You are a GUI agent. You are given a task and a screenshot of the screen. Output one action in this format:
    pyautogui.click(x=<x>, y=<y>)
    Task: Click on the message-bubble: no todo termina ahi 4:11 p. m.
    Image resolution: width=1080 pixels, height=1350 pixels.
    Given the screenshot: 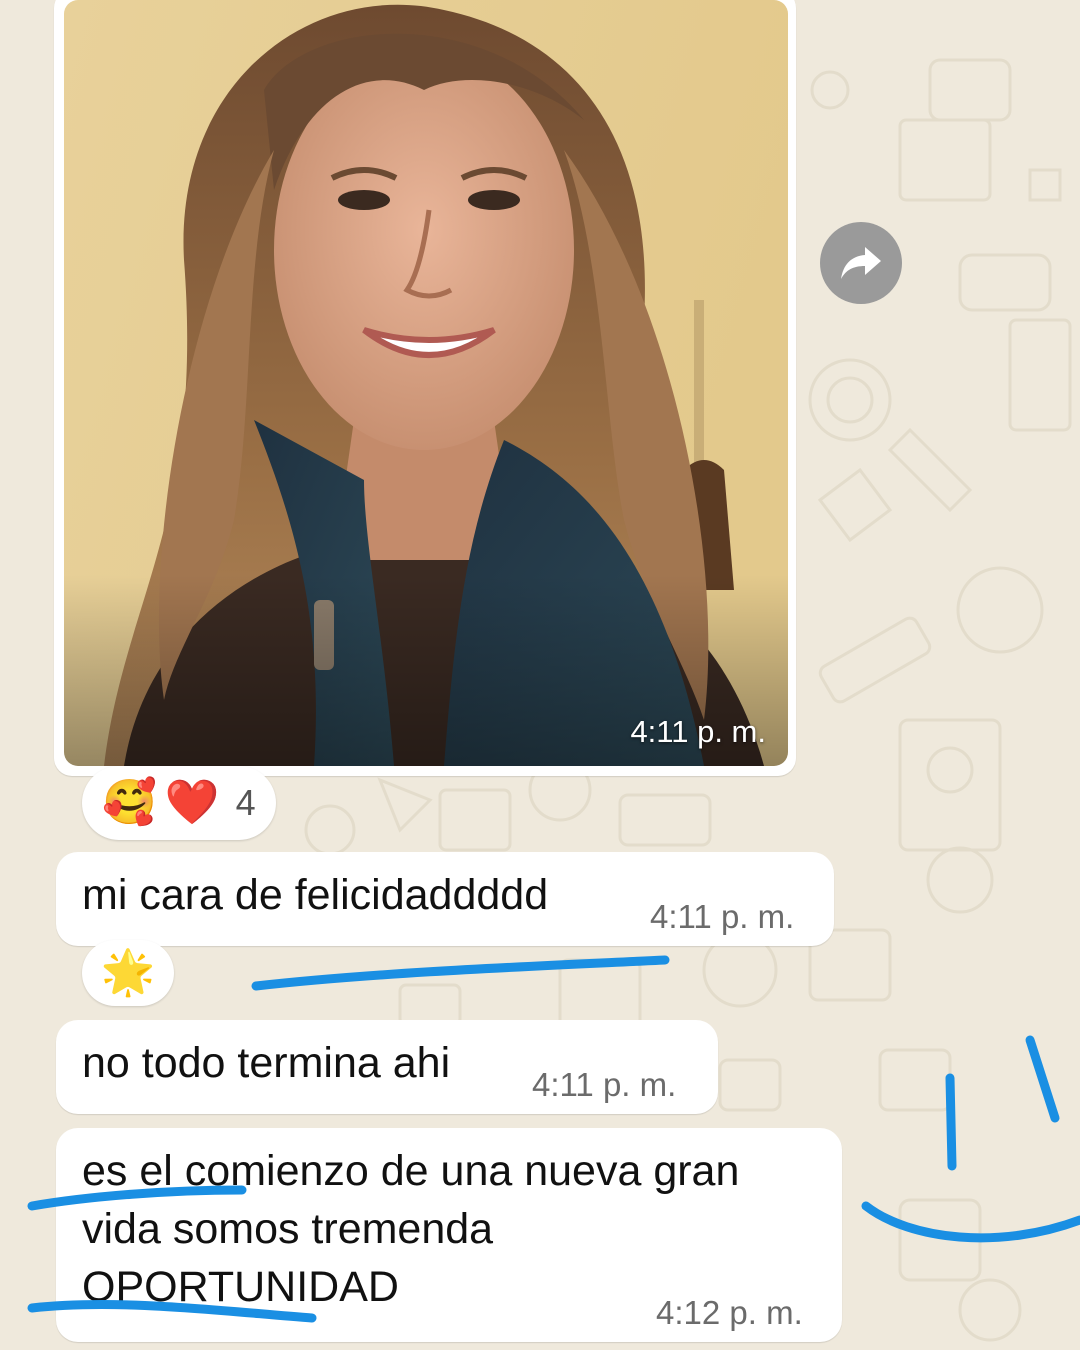 What is the action you would take?
    pyautogui.click(x=387, y=1067)
    